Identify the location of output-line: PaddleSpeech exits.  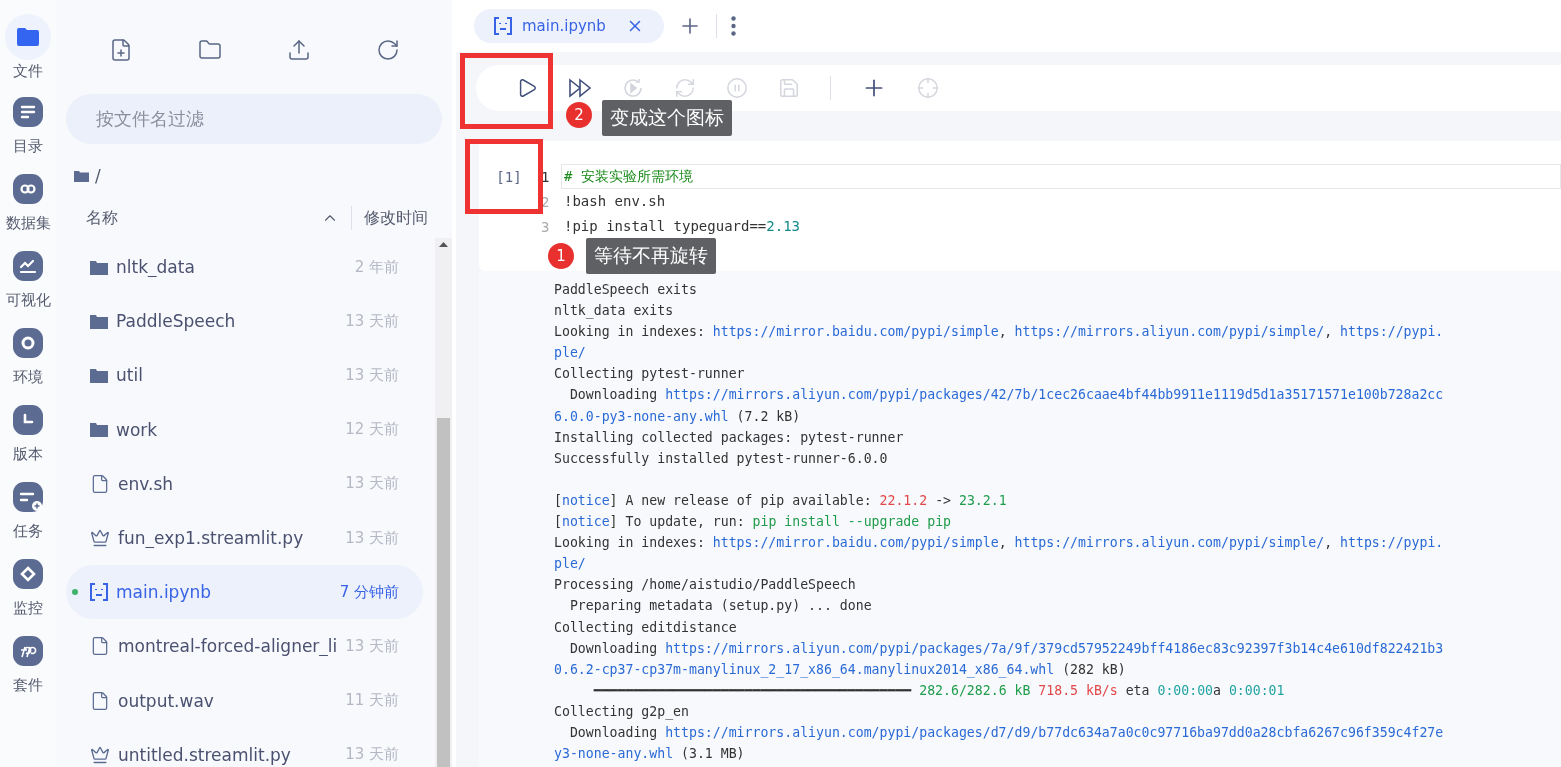
(625, 289).